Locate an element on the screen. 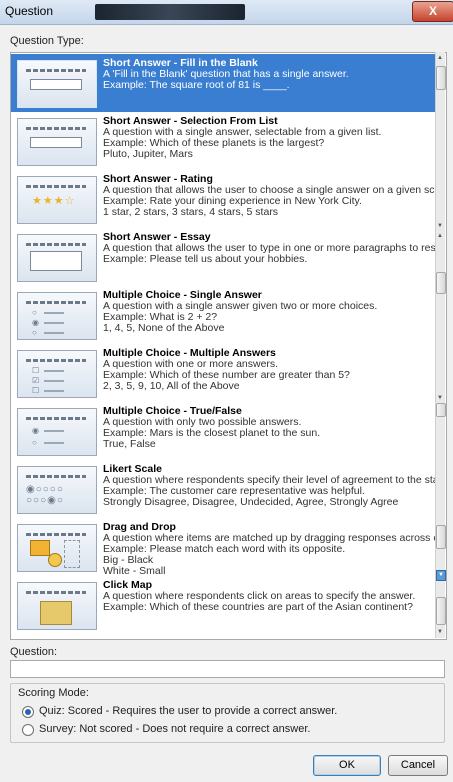 The width and height of the screenshot is (453, 782). question-type-title: Short Answer - Essay is located at coordinates (157, 237).